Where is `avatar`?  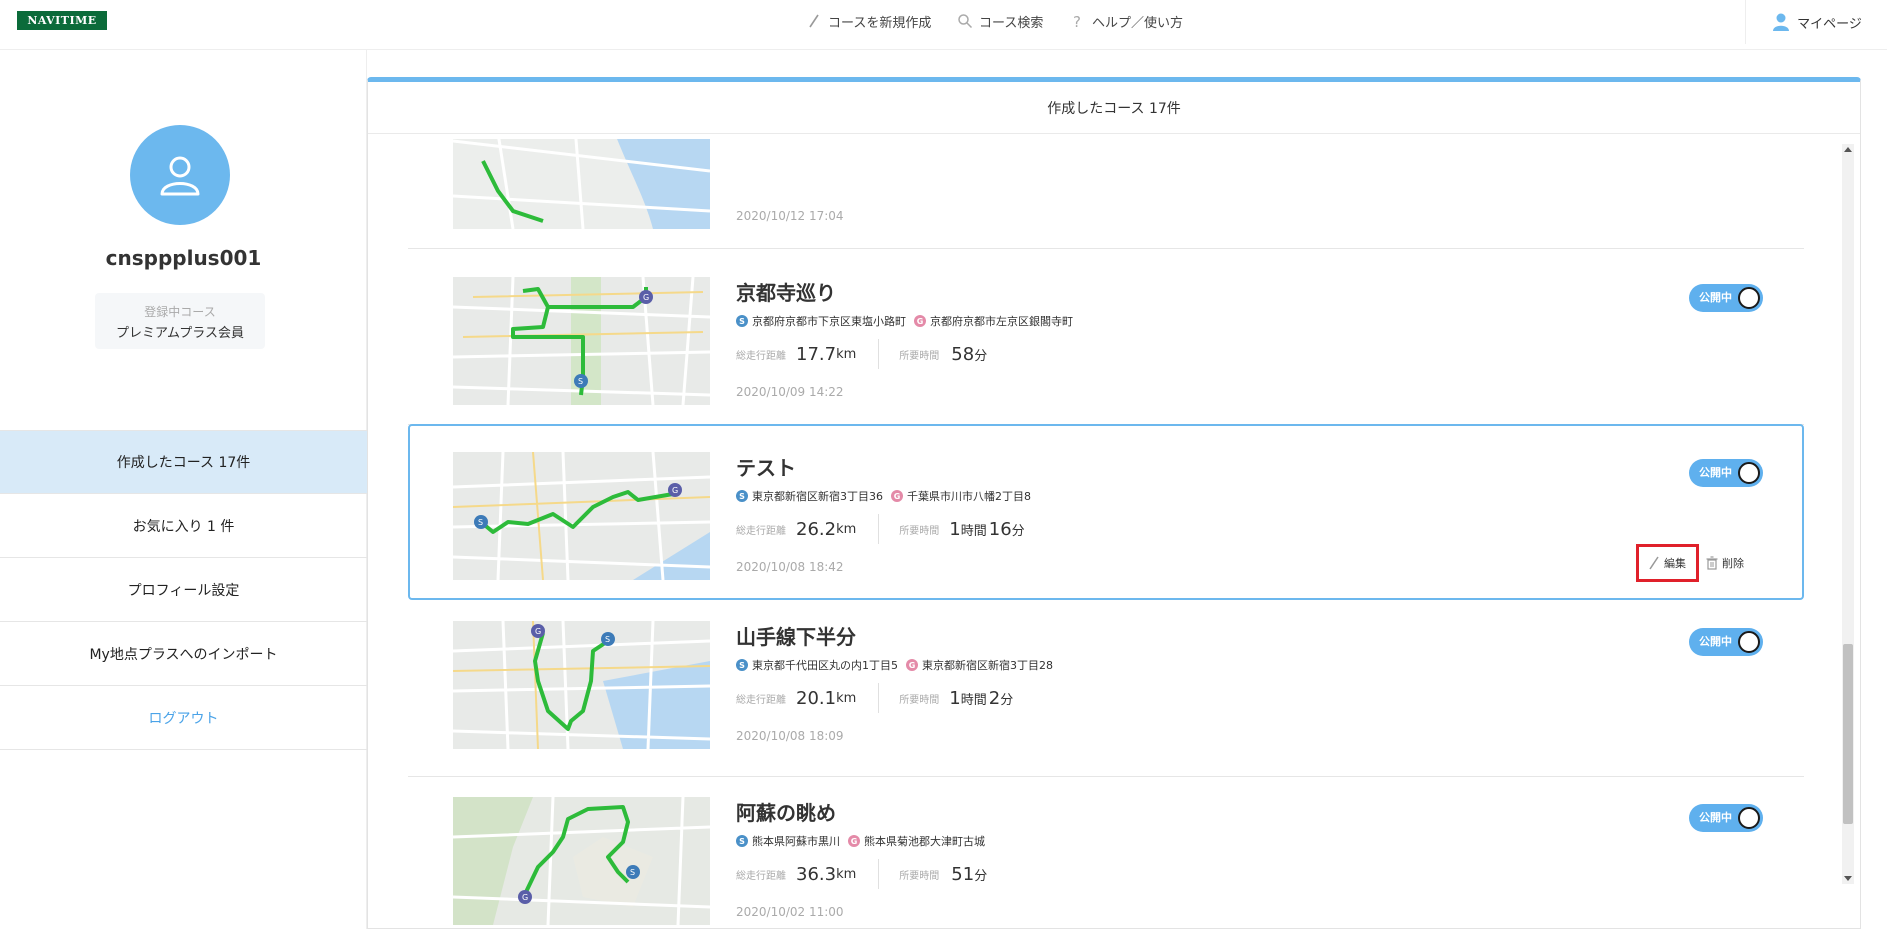 avatar is located at coordinates (180, 175).